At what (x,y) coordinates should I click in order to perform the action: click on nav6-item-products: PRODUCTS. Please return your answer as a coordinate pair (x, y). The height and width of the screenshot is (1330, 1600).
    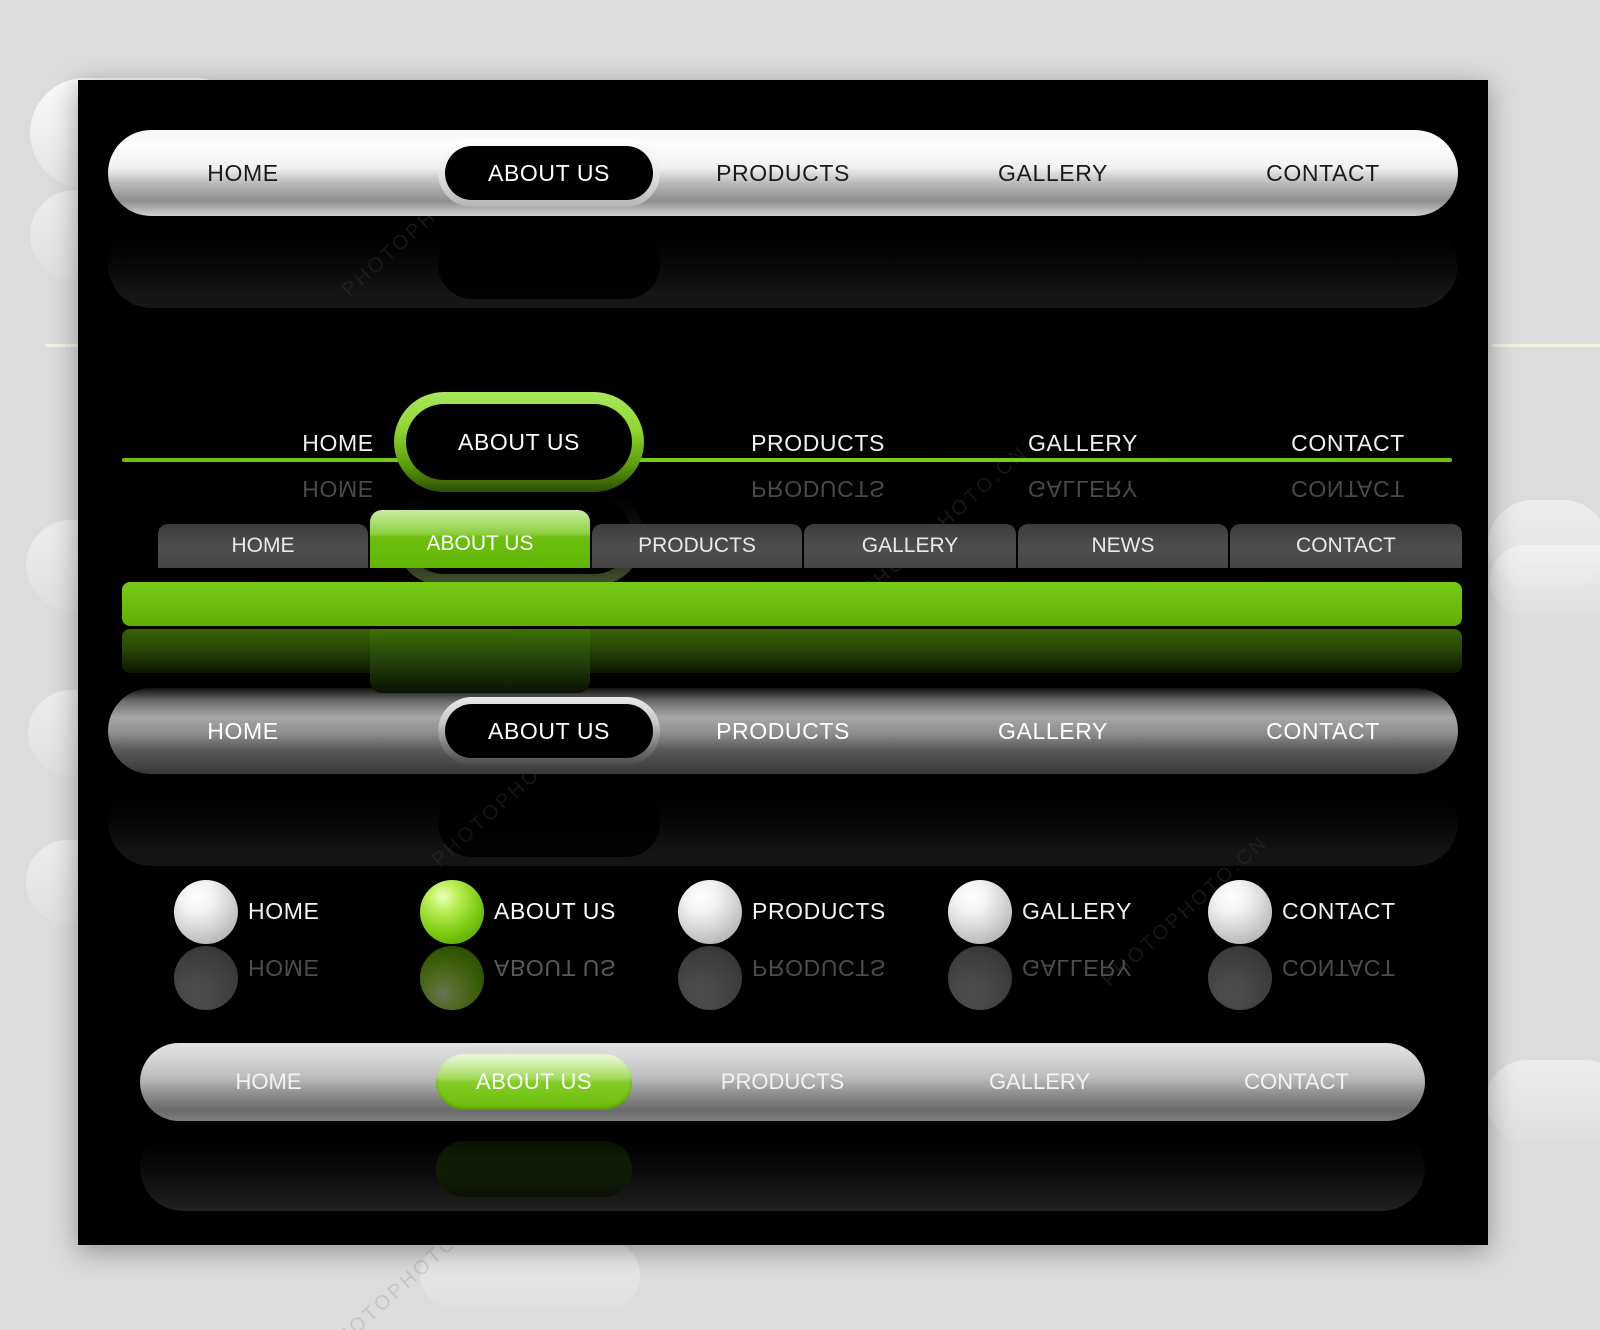
    Looking at the image, I should click on (782, 1082).